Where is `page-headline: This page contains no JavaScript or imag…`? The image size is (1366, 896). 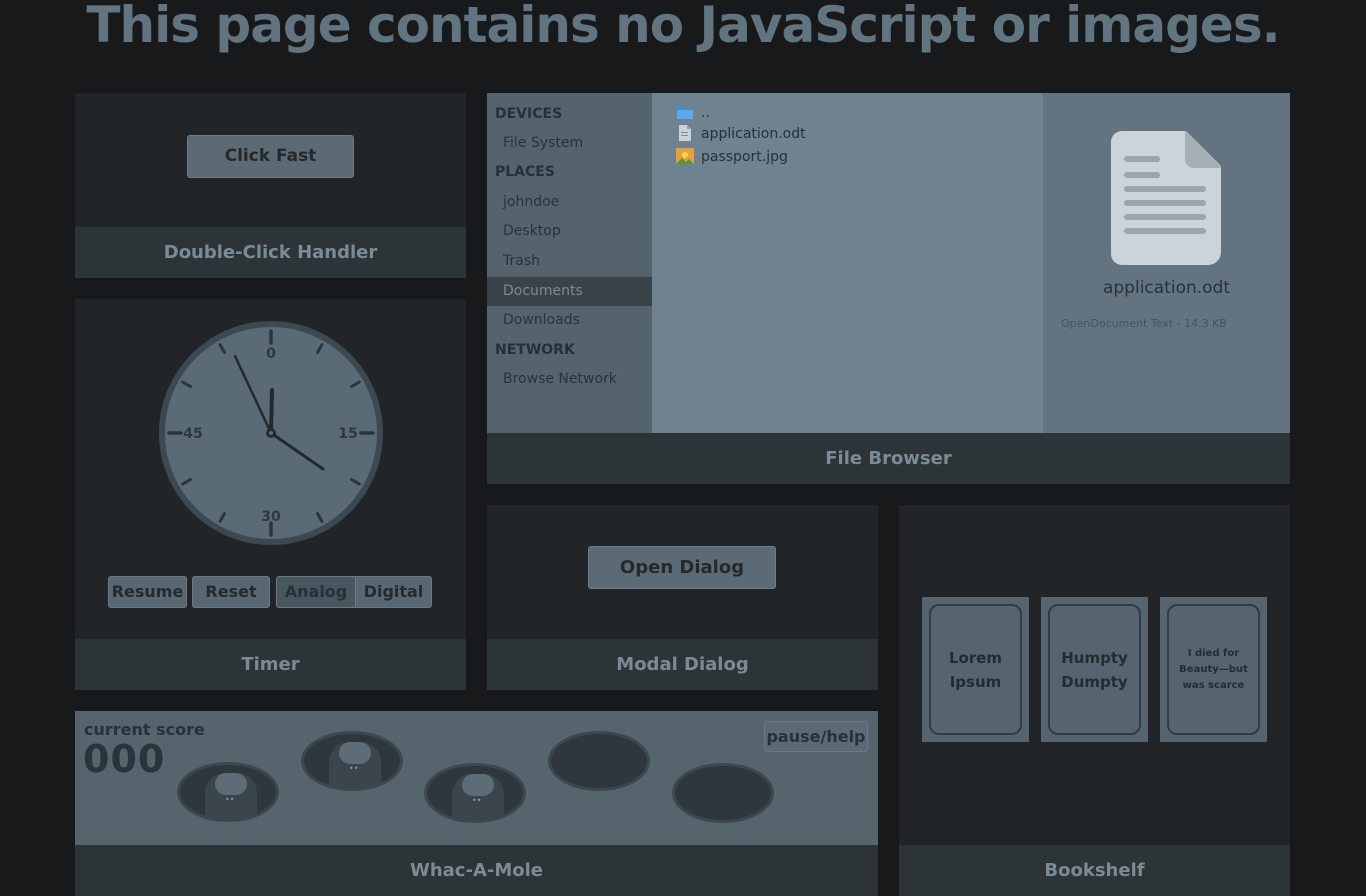 page-headline: This page contains no JavaScript or imag… is located at coordinates (683, 27).